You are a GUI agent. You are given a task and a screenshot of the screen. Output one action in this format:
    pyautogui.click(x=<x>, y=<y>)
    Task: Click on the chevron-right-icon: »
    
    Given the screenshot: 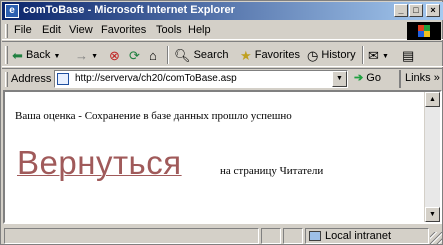 What is the action you would take?
    pyautogui.click(x=436, y=78)
    